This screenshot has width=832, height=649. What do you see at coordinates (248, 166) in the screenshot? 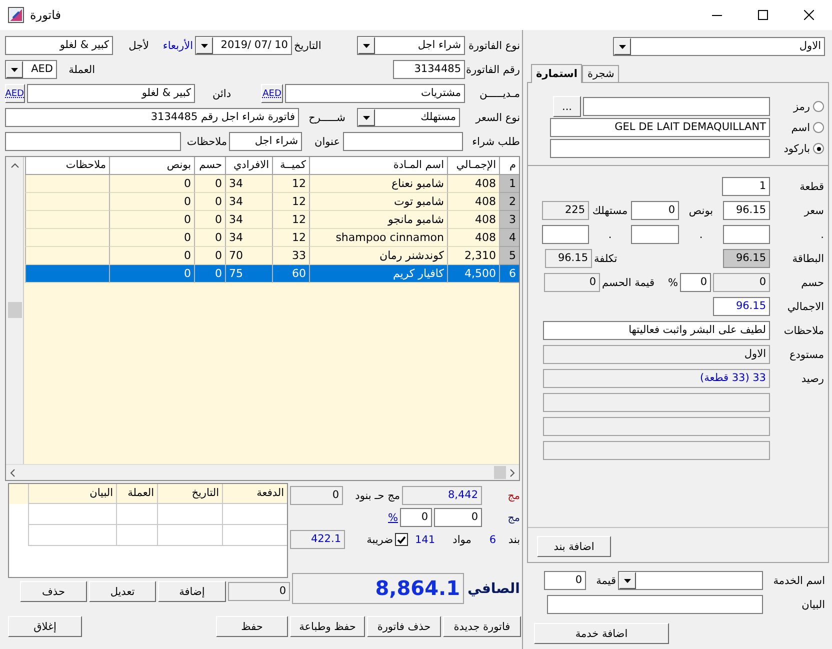
I see `column-header: الافرادي` at bounding box center [248, 166].